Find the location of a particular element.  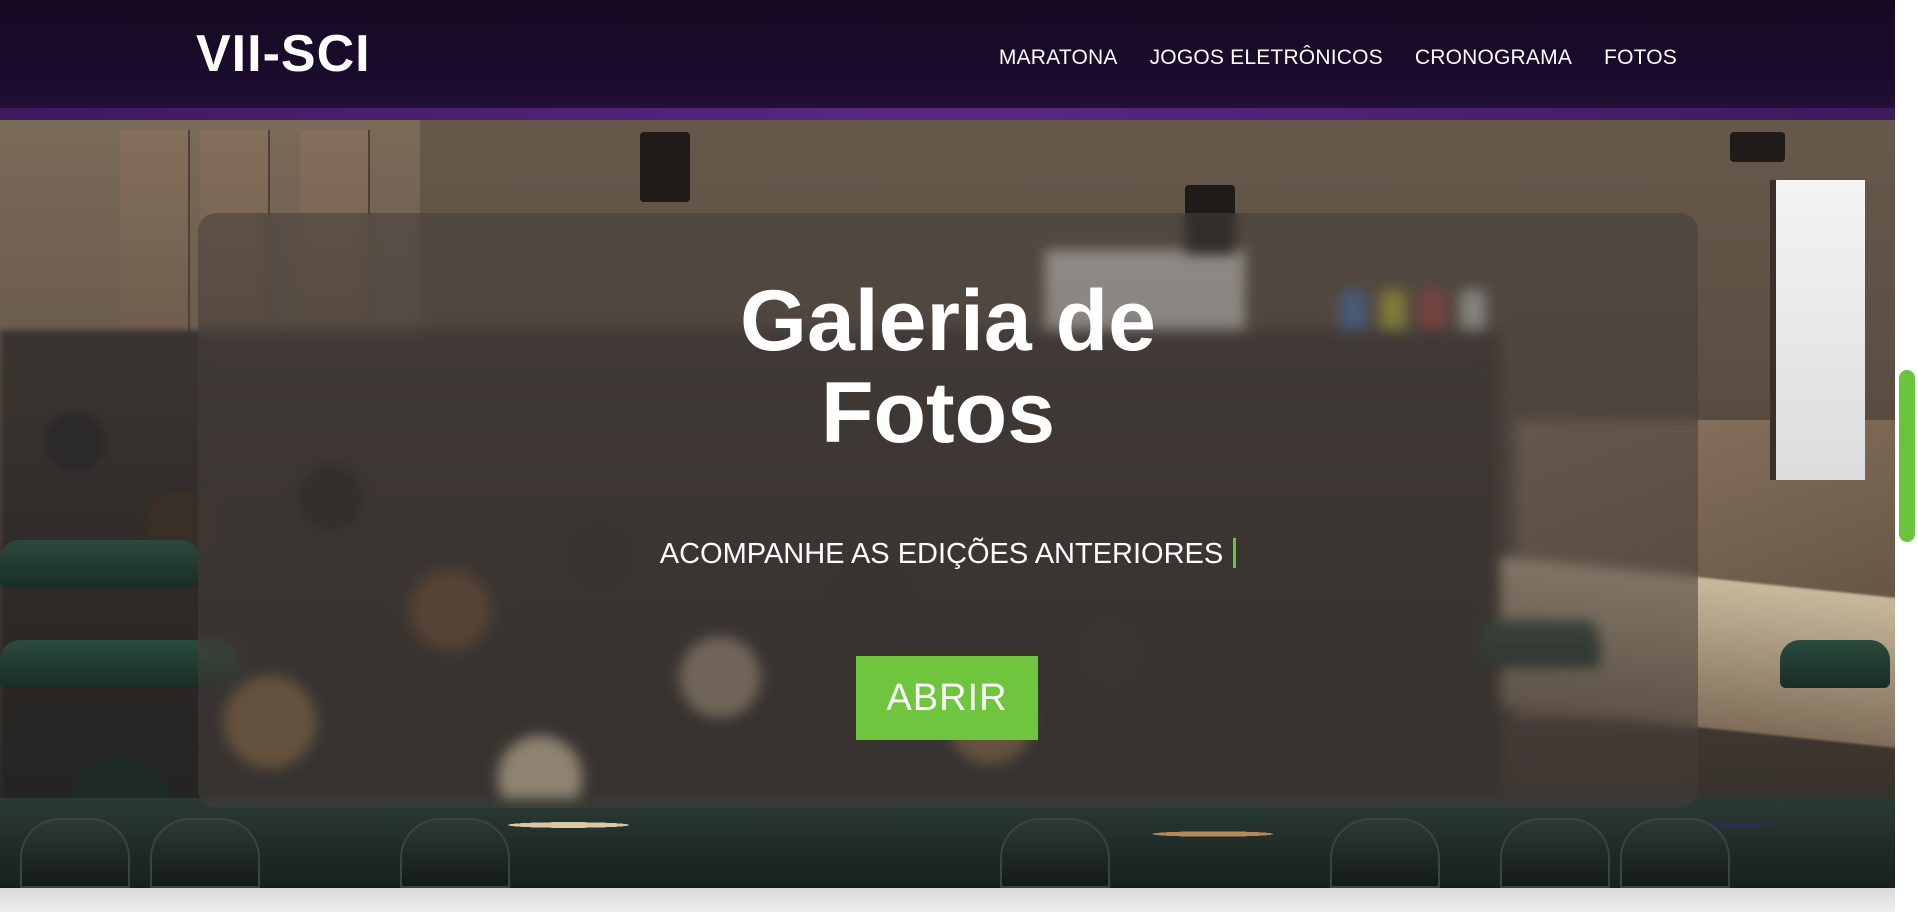

scrollbar is located at coordinates (1906, 456).